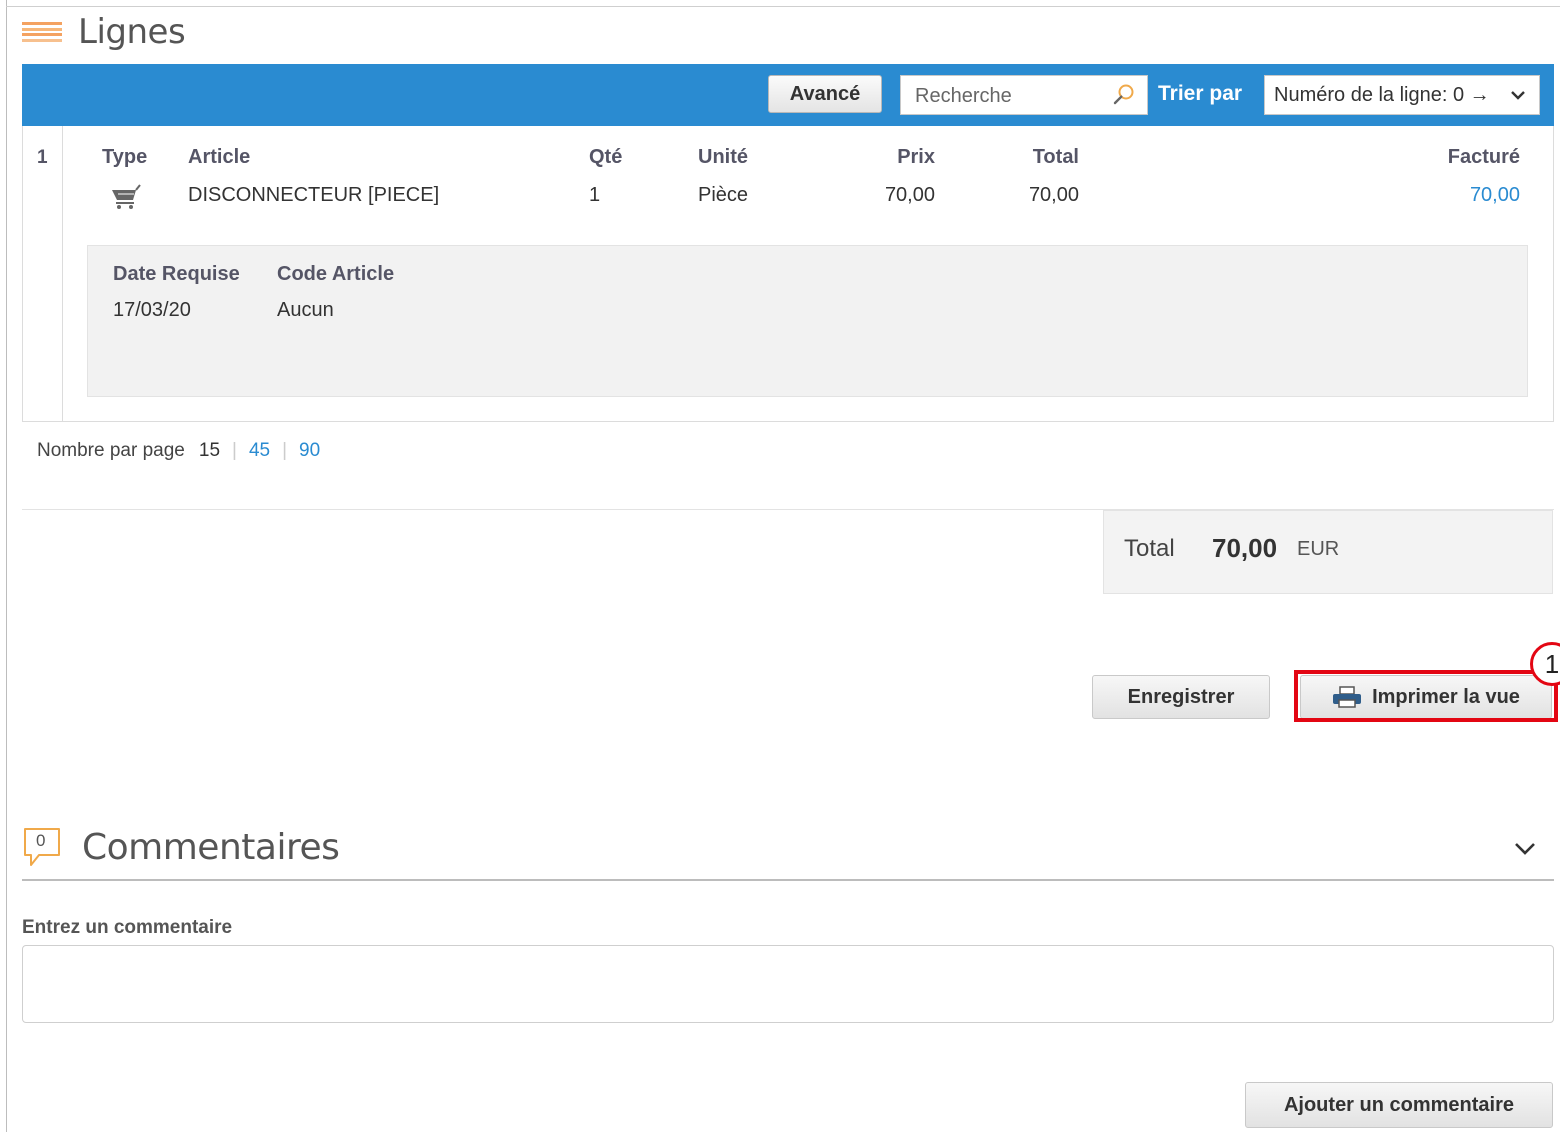 The image size is (1560, 1132). I want to click on search-input, so click(1010, 96).